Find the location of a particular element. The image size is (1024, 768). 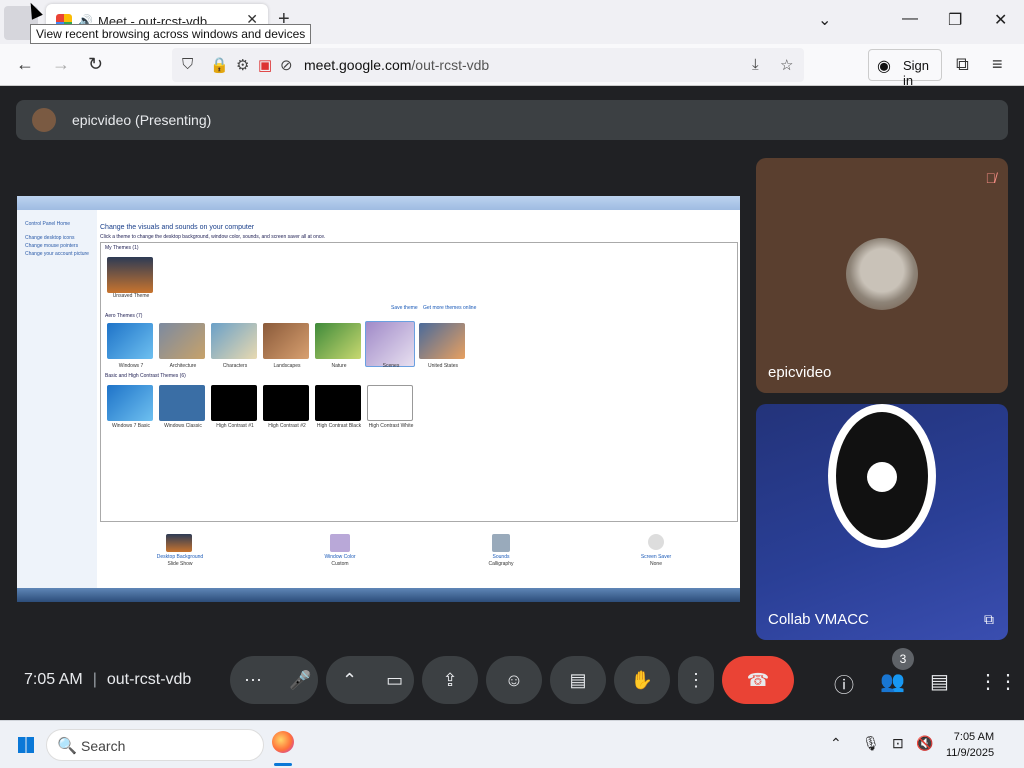

volume-muted-icon: 🔇 is located at coordinates (924, 743).